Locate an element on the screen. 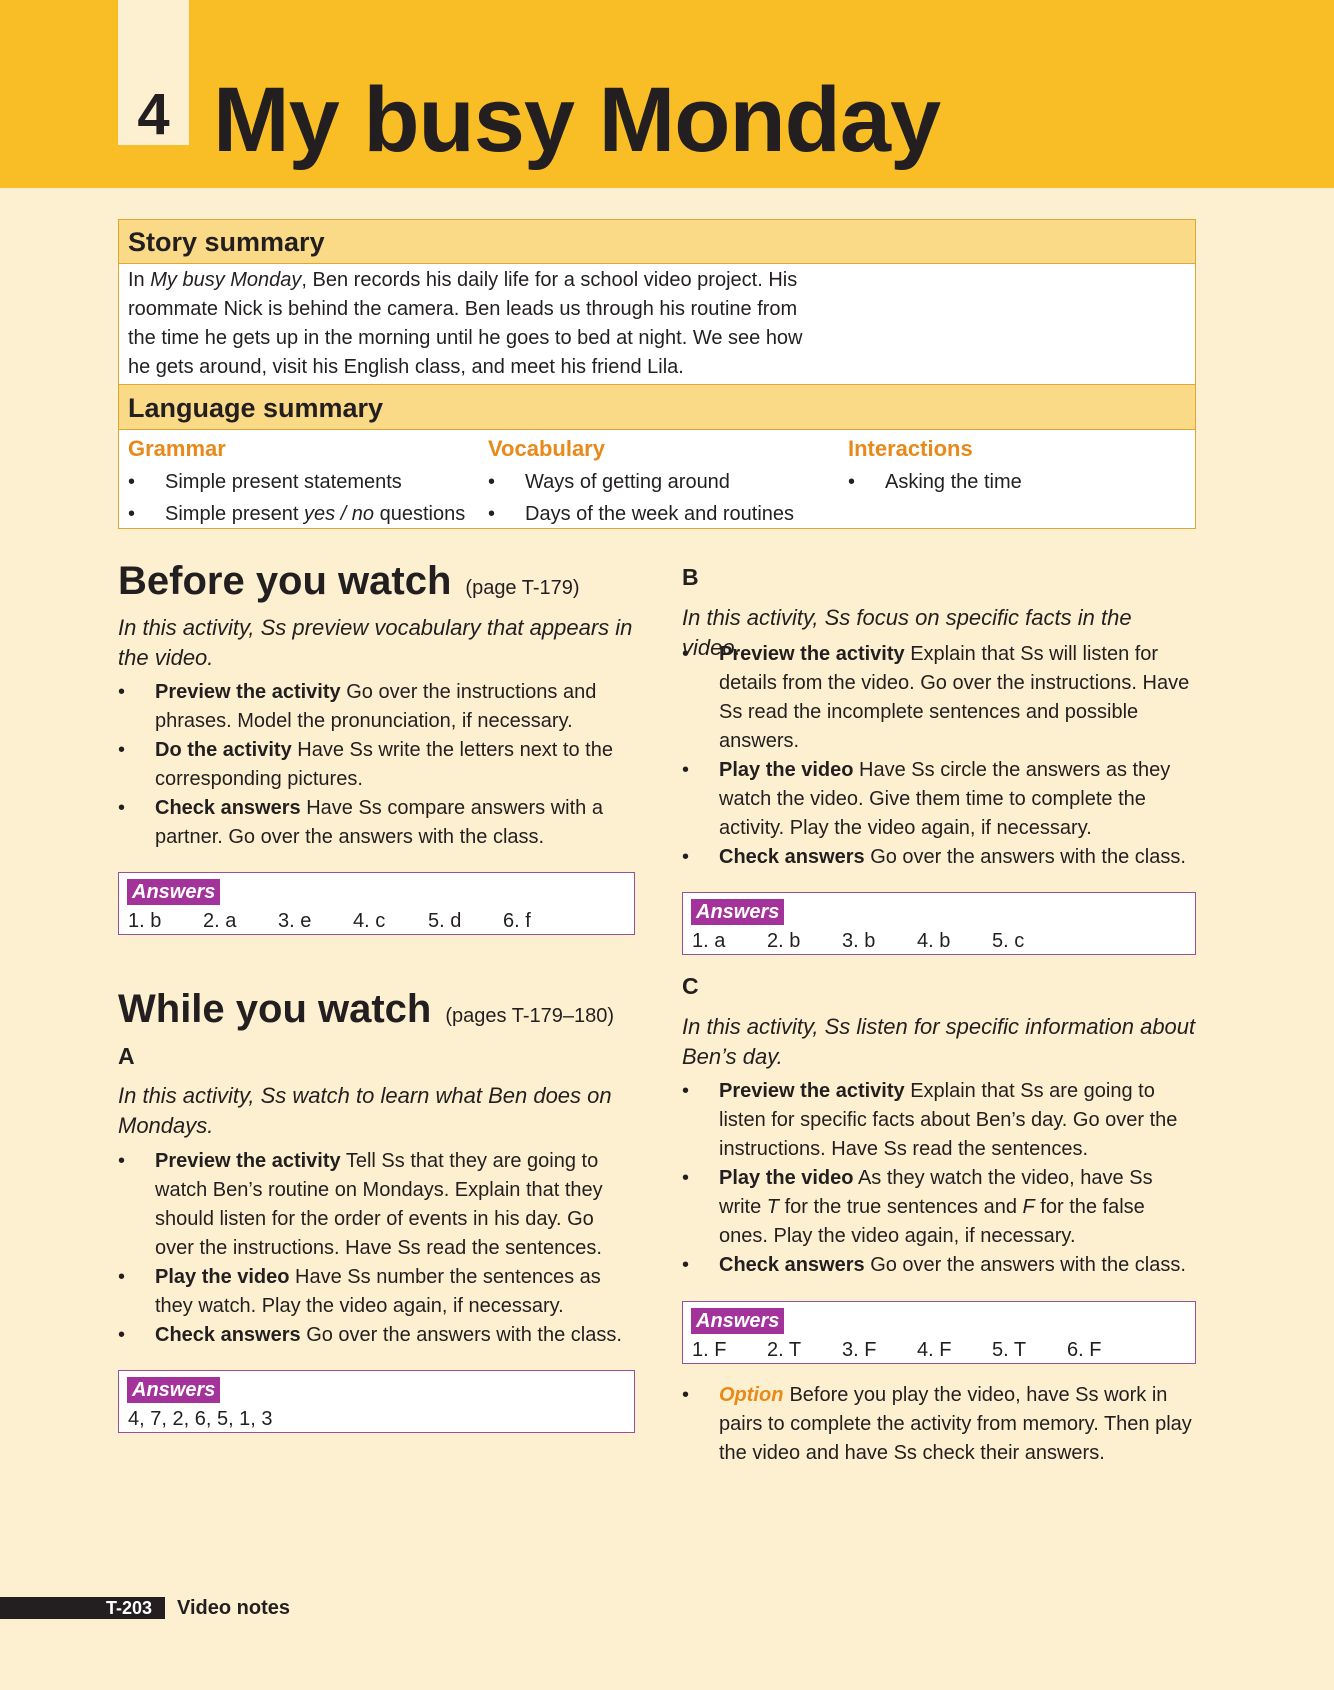 The image size is (1334, 1690). answers-row: 1. F 2. T 3. F 4. F 5. T 6. F is located at coordinates (917, 1350).